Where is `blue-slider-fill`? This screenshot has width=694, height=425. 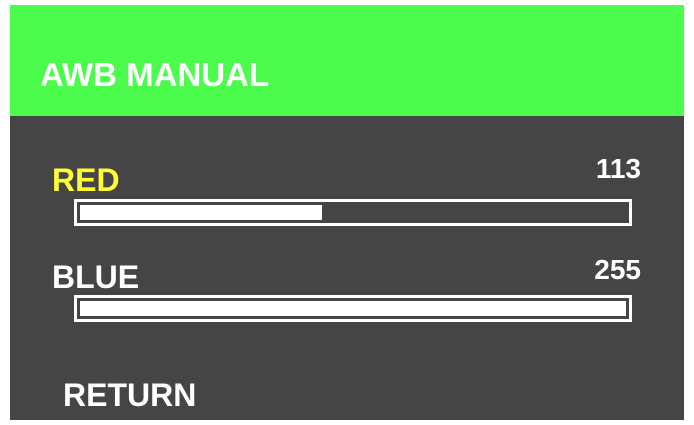
blue-slider-fill is located at coordinates (353, 308).